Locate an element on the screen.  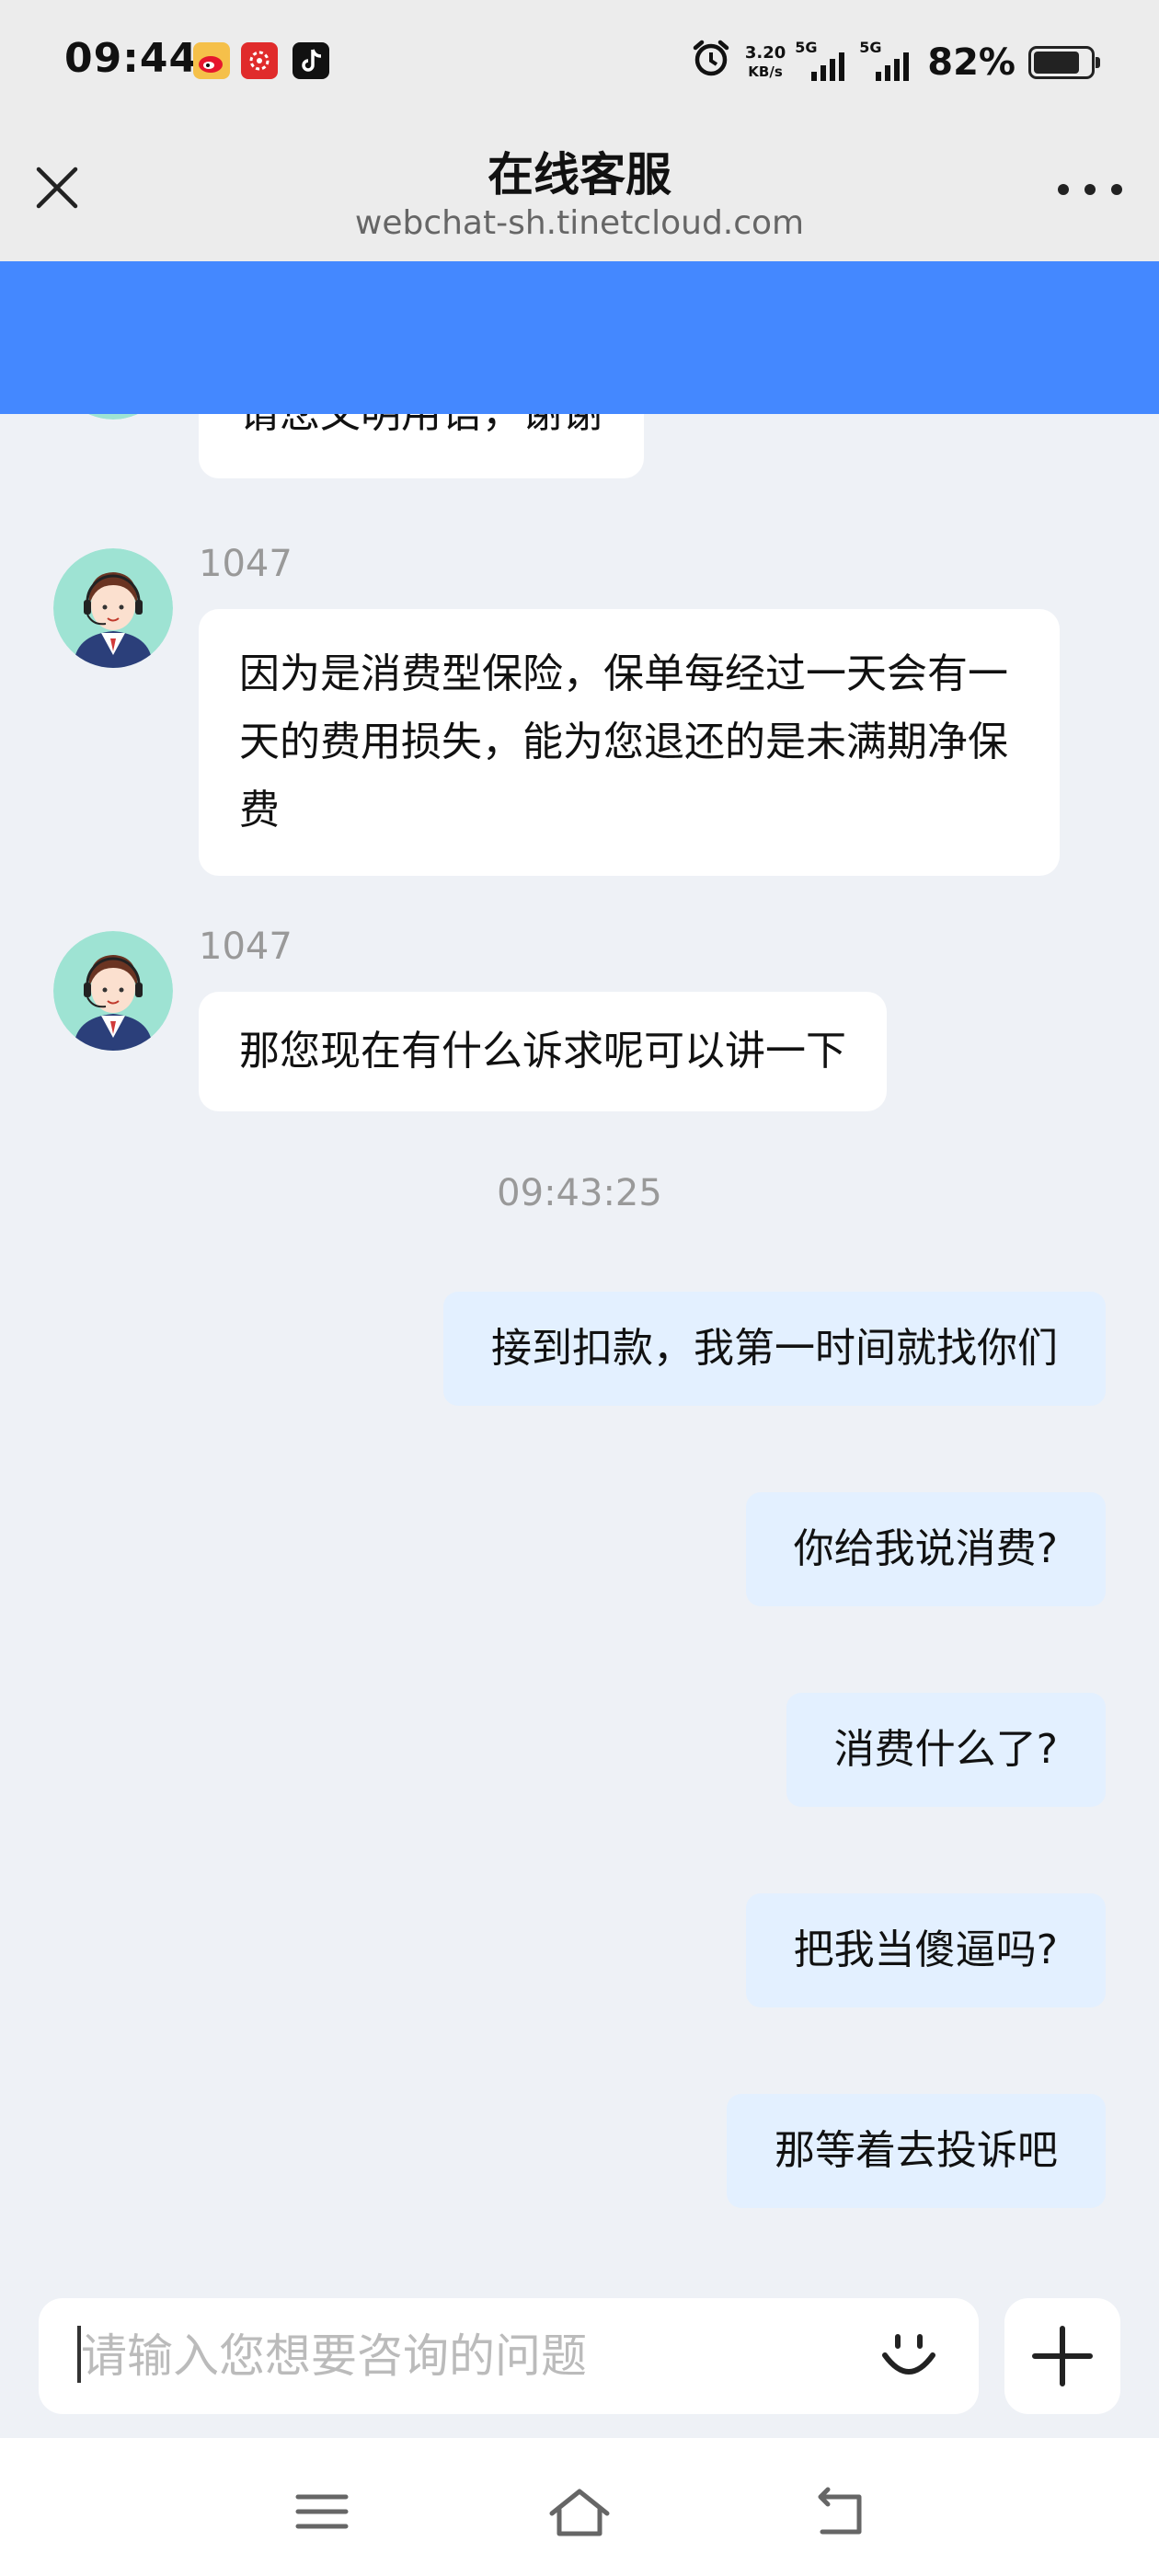
menu-icon is located at coordinates (322, 2511).